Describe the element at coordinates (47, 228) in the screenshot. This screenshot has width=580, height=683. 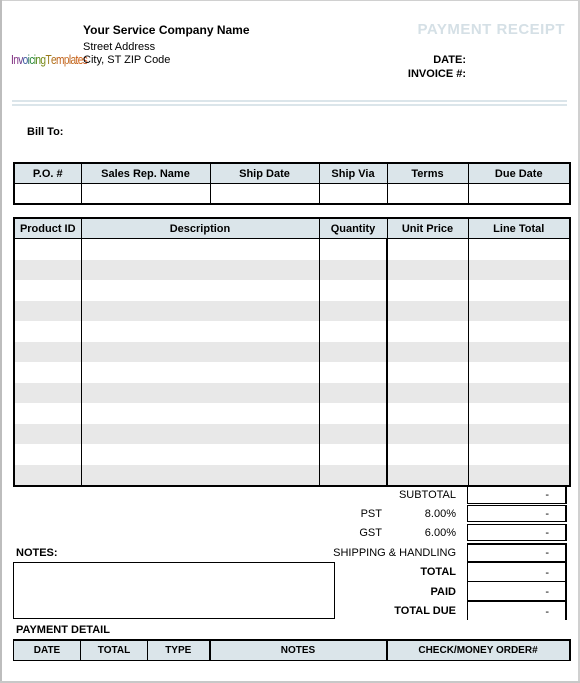
I see `column-header-product-id: Product ID` at that location.